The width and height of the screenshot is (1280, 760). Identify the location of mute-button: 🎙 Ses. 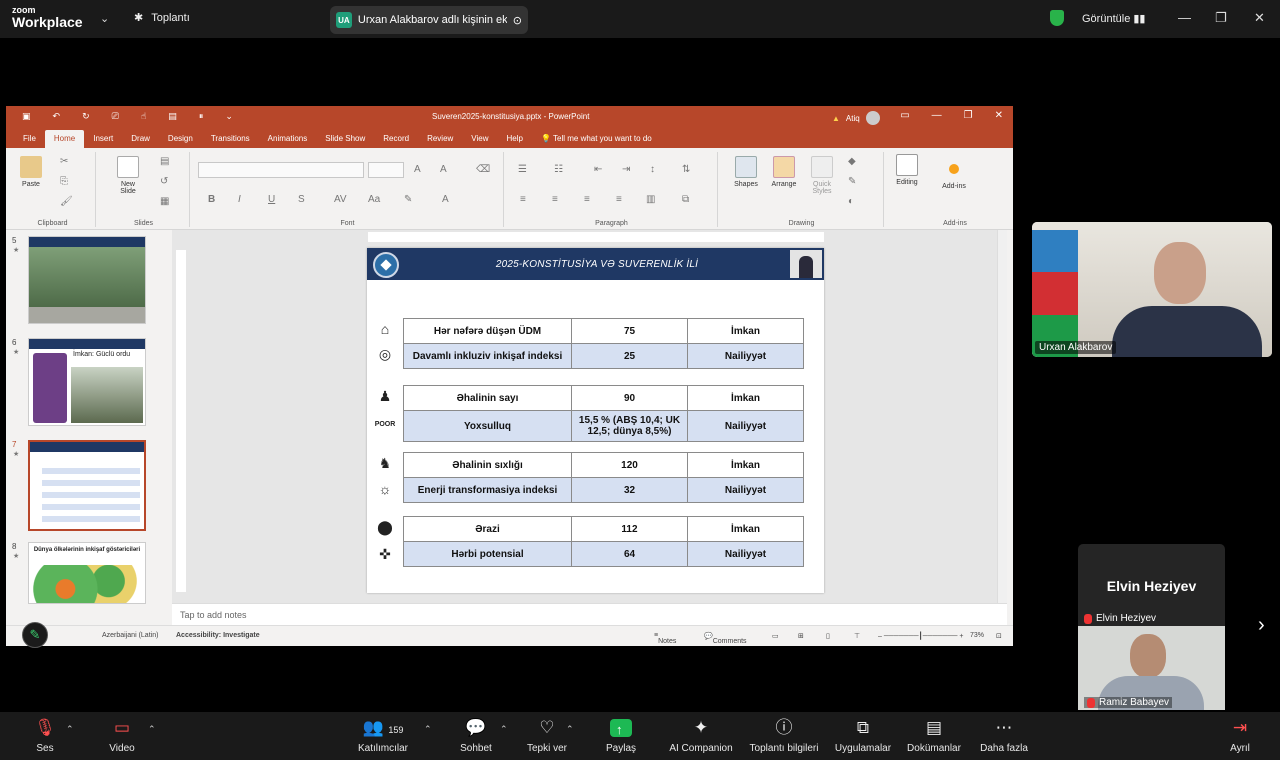
(45, 735).